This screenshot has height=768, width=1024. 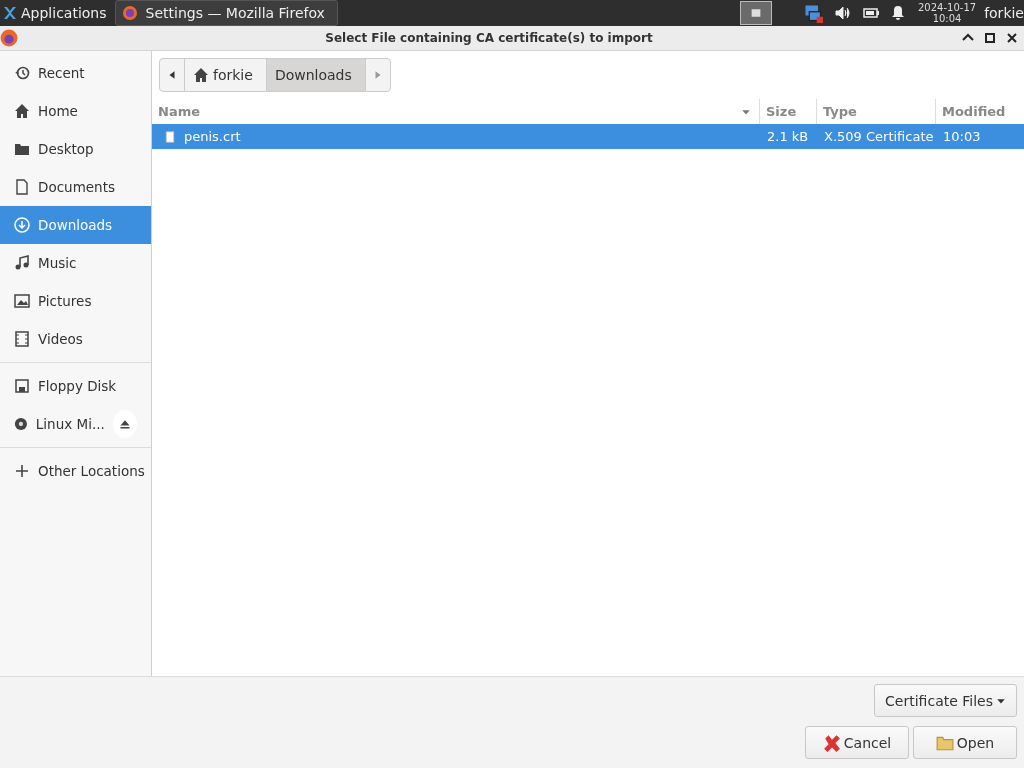 What do you see at coordinates (871, 13) in the screenshot?
I see `battery-icon` at bounding box center [871, 13].